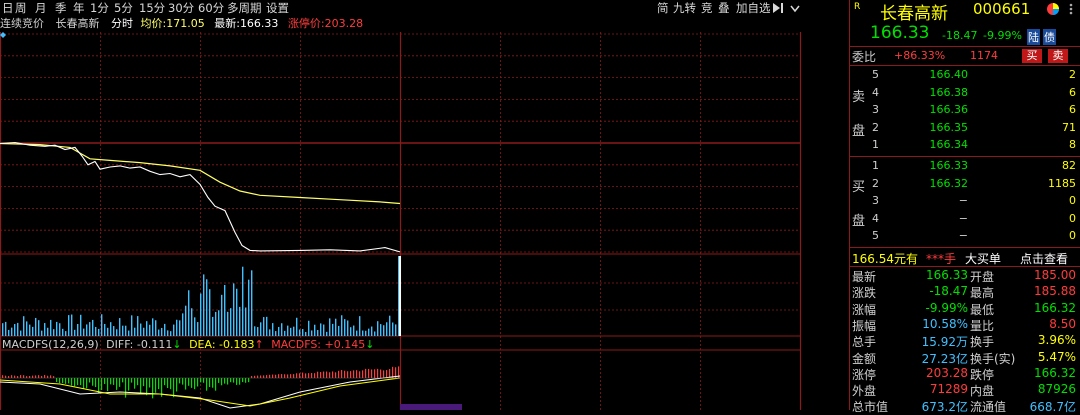 The width and height of the screenshot is (1080, 415). Describe the element at coordinates (875, 127) in the screenshot. I see `sell-level: 2` at that location.